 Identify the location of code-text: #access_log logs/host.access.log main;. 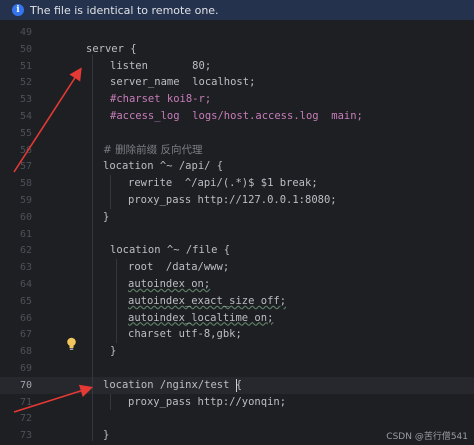
(236, 116).